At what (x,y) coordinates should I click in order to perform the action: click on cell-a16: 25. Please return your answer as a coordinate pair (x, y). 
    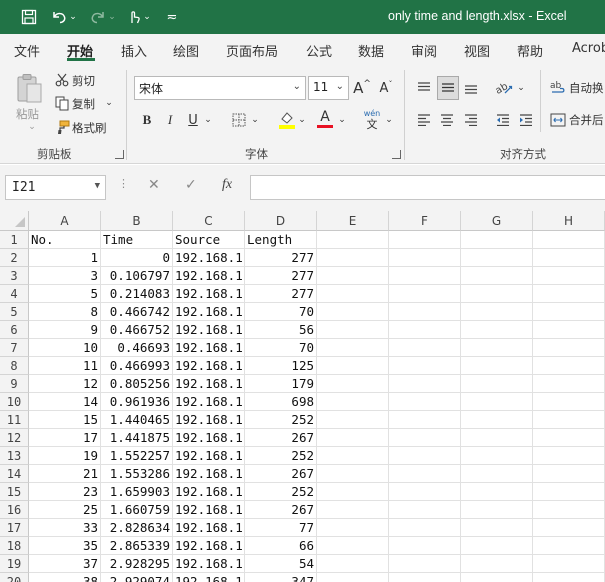
    Looking at the image, I should click on (65, 510).